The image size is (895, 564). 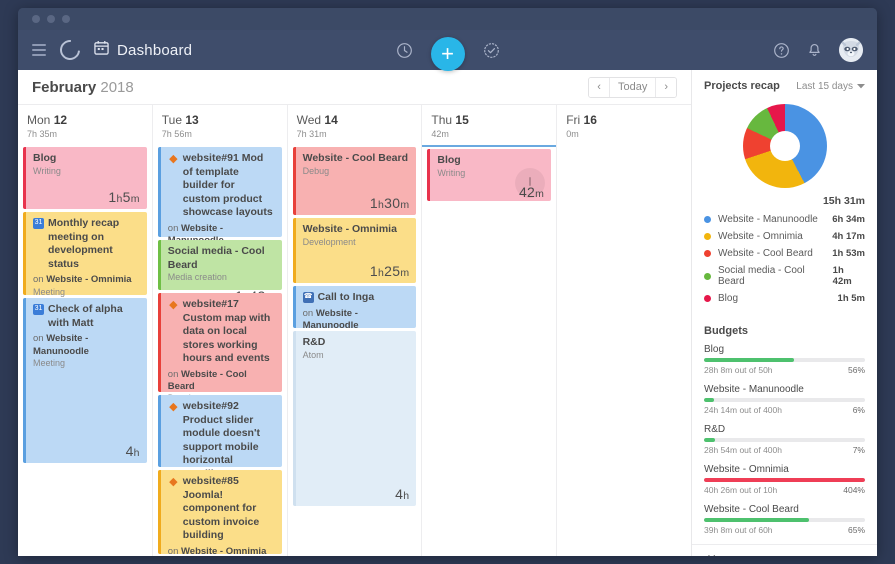 What do you see at coordinates (389, 203) in the screenshot?
I see `entry-duration: 1h30m` at bounding box center [389, 203].